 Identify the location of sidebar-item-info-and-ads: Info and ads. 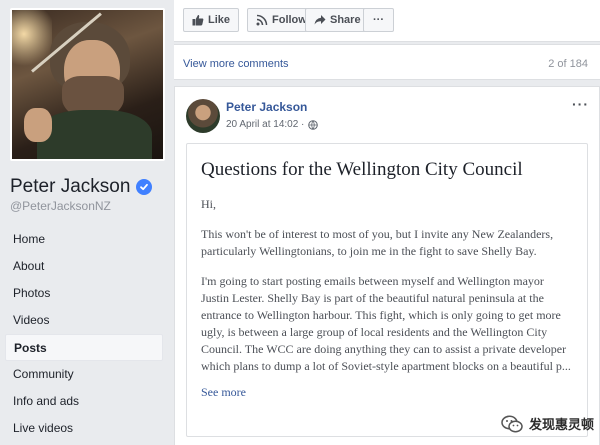
(84, 401).